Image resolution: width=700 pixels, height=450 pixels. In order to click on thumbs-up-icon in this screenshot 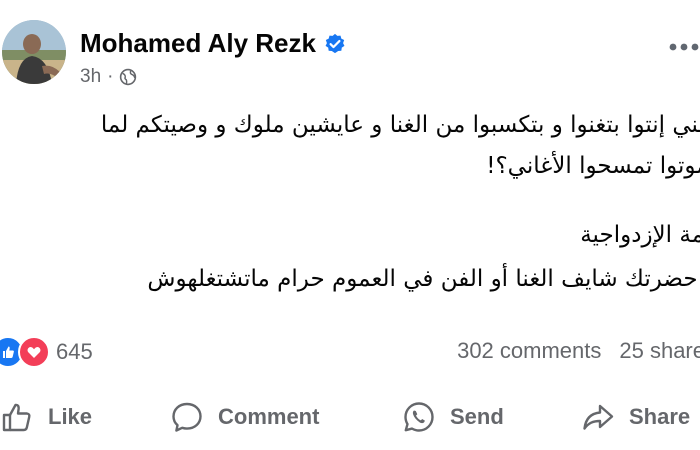, I will do `click(16, 417)`.